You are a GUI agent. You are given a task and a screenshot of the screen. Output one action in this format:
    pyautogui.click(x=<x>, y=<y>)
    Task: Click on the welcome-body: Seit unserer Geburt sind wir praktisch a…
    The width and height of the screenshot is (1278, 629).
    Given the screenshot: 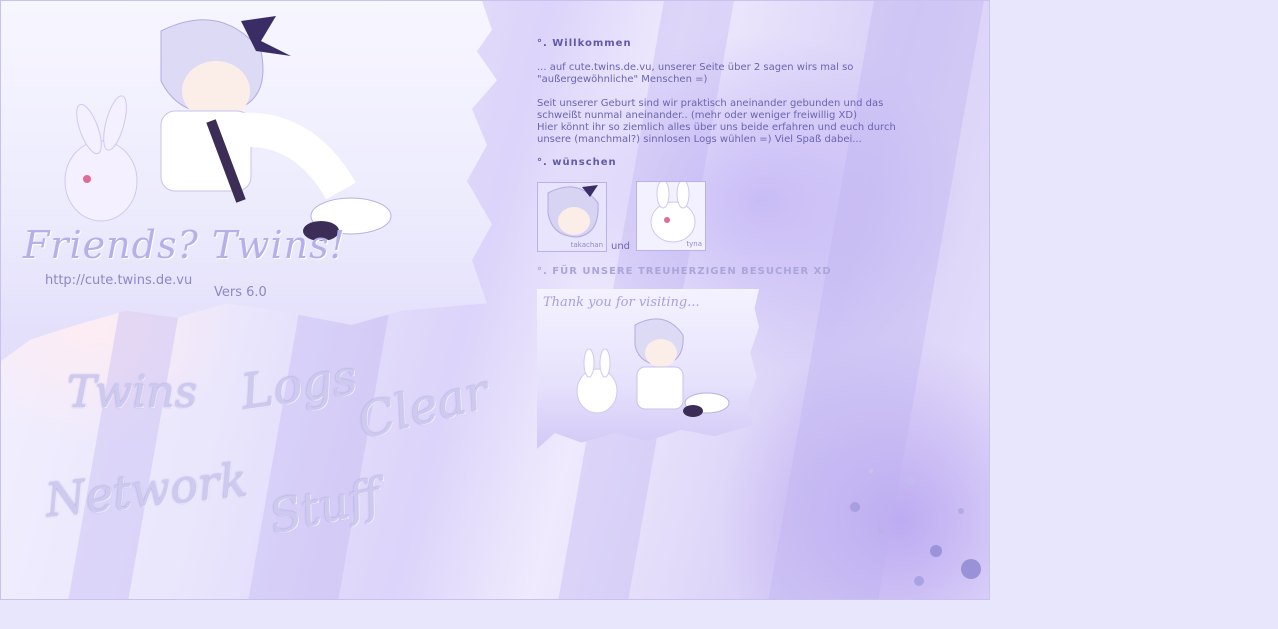 What is the action you would take?
    pyautogui.click(x=747, y=122)
    